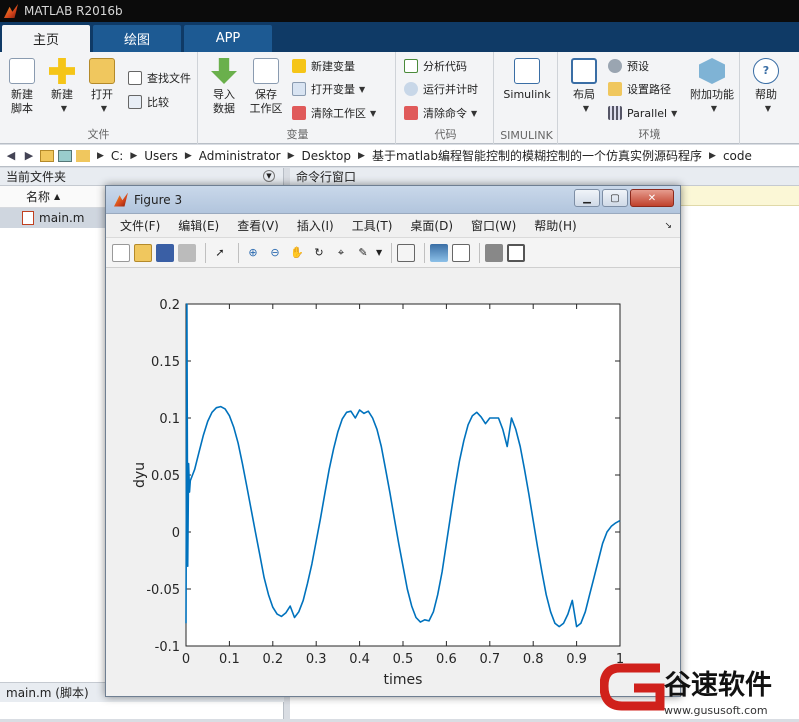 The width and height of the screenshot is (799, 722). Describe the element at coordinates (615, 198) in the screenshot. I see `maximize-button: ▢` at that location.